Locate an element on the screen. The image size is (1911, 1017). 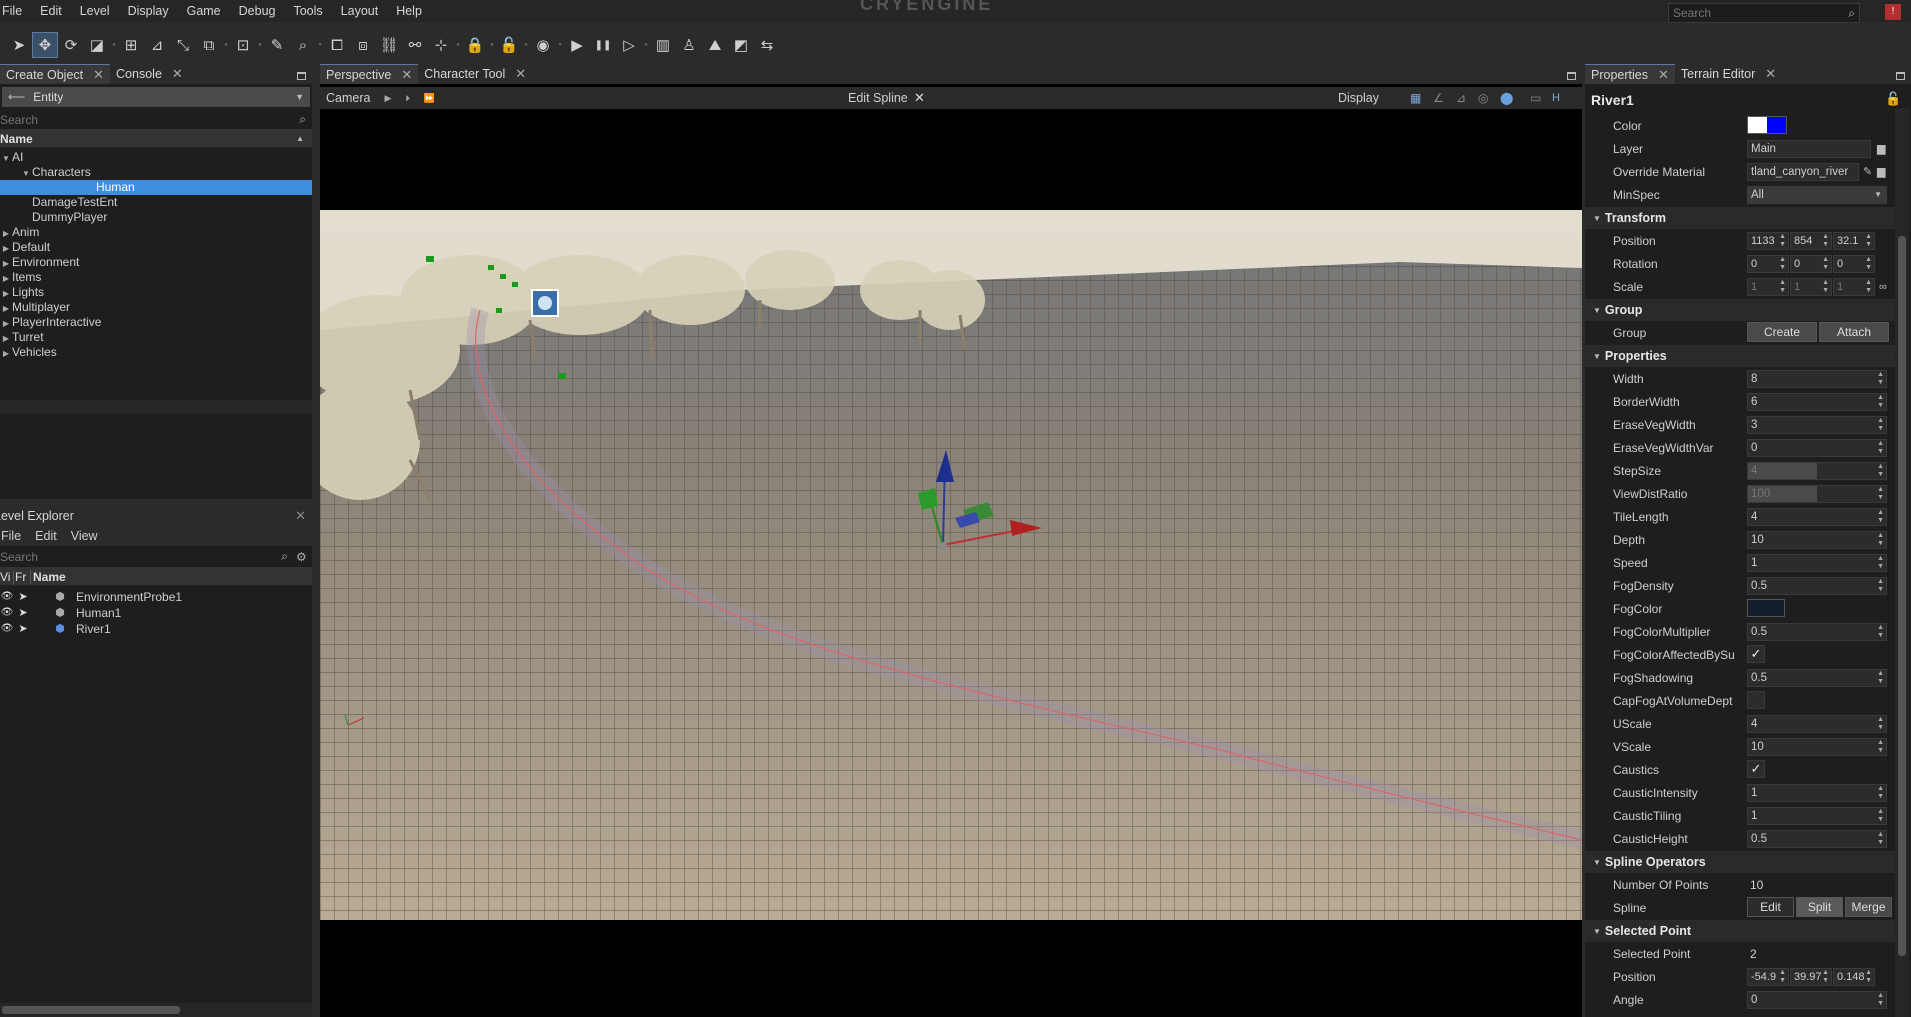
paint-icon: ✎ is located at coordinates (277, 45).